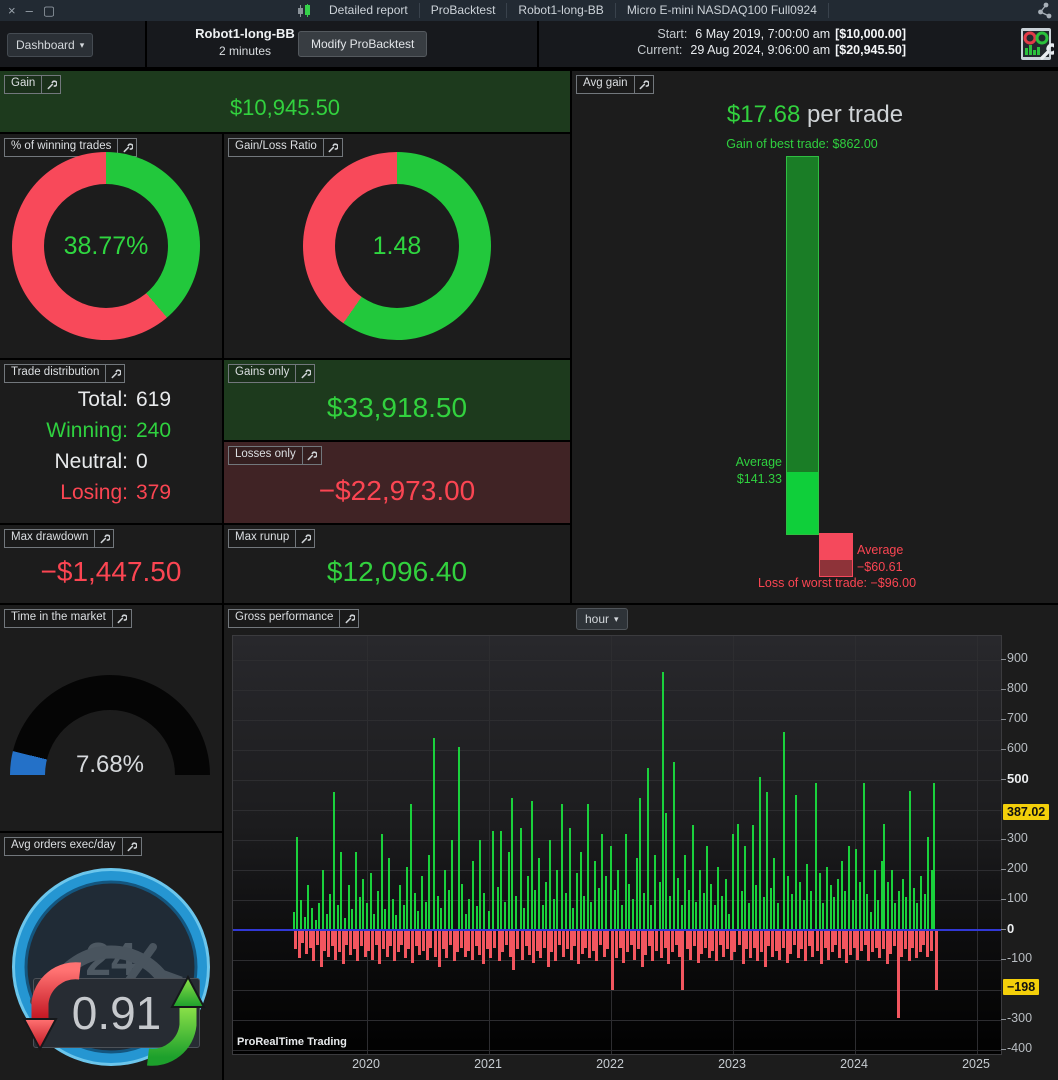 This screenshot has width=1058, height=1080. Describe the element at coordinates (94, 492) in the screenshot. I see `distribution-label: Losing:` at that location.